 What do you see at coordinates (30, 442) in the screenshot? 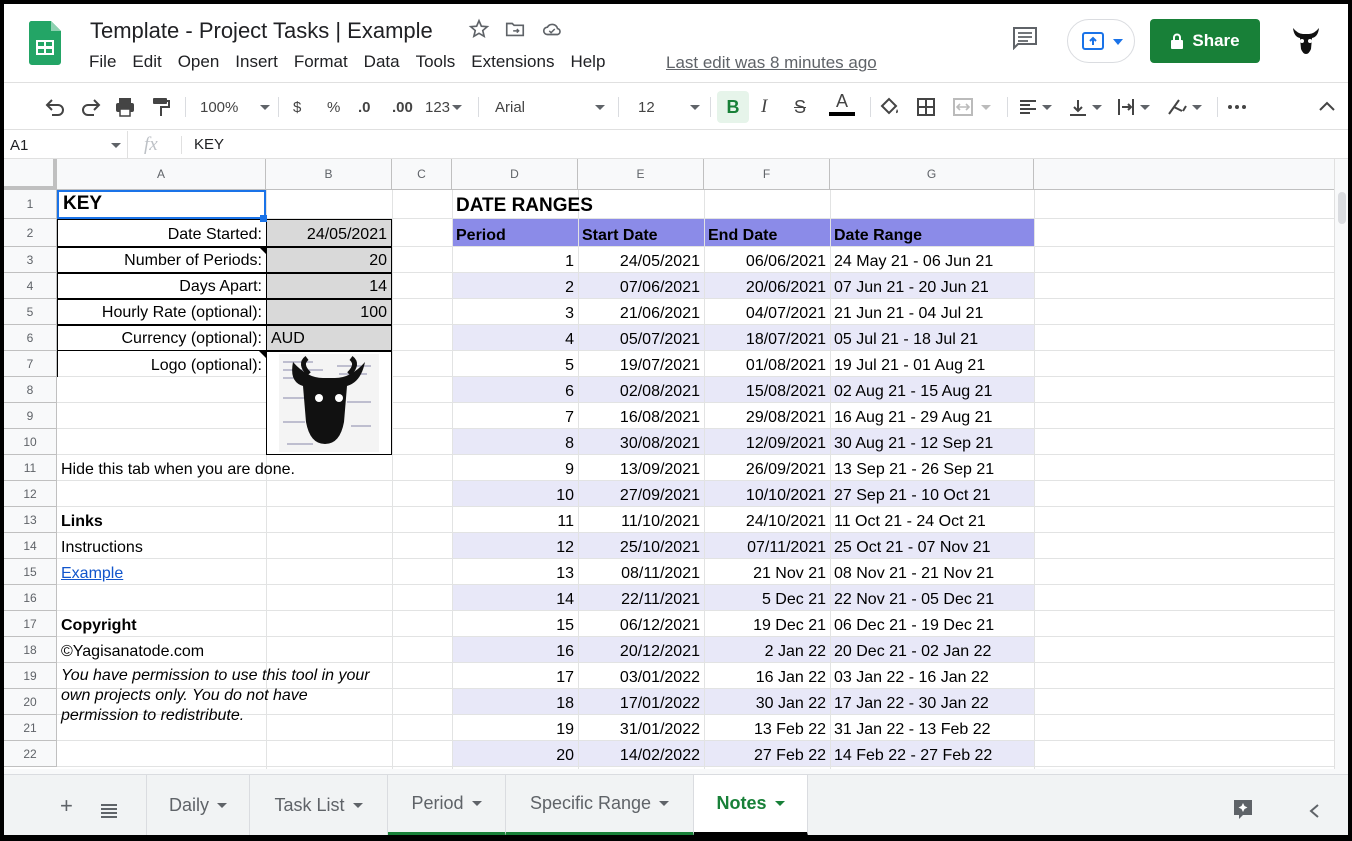
I see `row-header-10: 10` at bounding box center [30, 442].